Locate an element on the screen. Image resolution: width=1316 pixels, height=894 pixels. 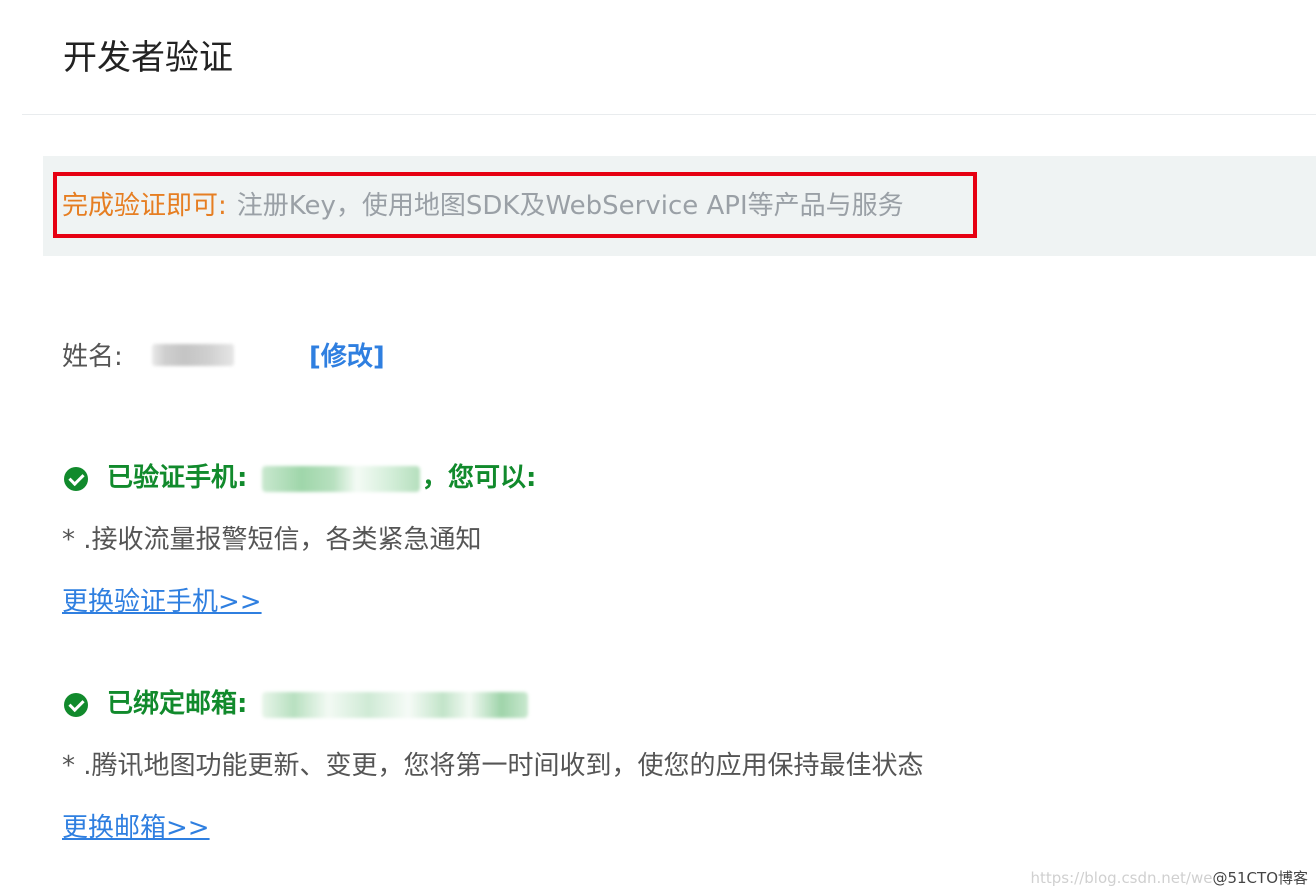
watermark: https://blog.csdn.net/we@51CTO博客 is located at coordinates (1169, 877).